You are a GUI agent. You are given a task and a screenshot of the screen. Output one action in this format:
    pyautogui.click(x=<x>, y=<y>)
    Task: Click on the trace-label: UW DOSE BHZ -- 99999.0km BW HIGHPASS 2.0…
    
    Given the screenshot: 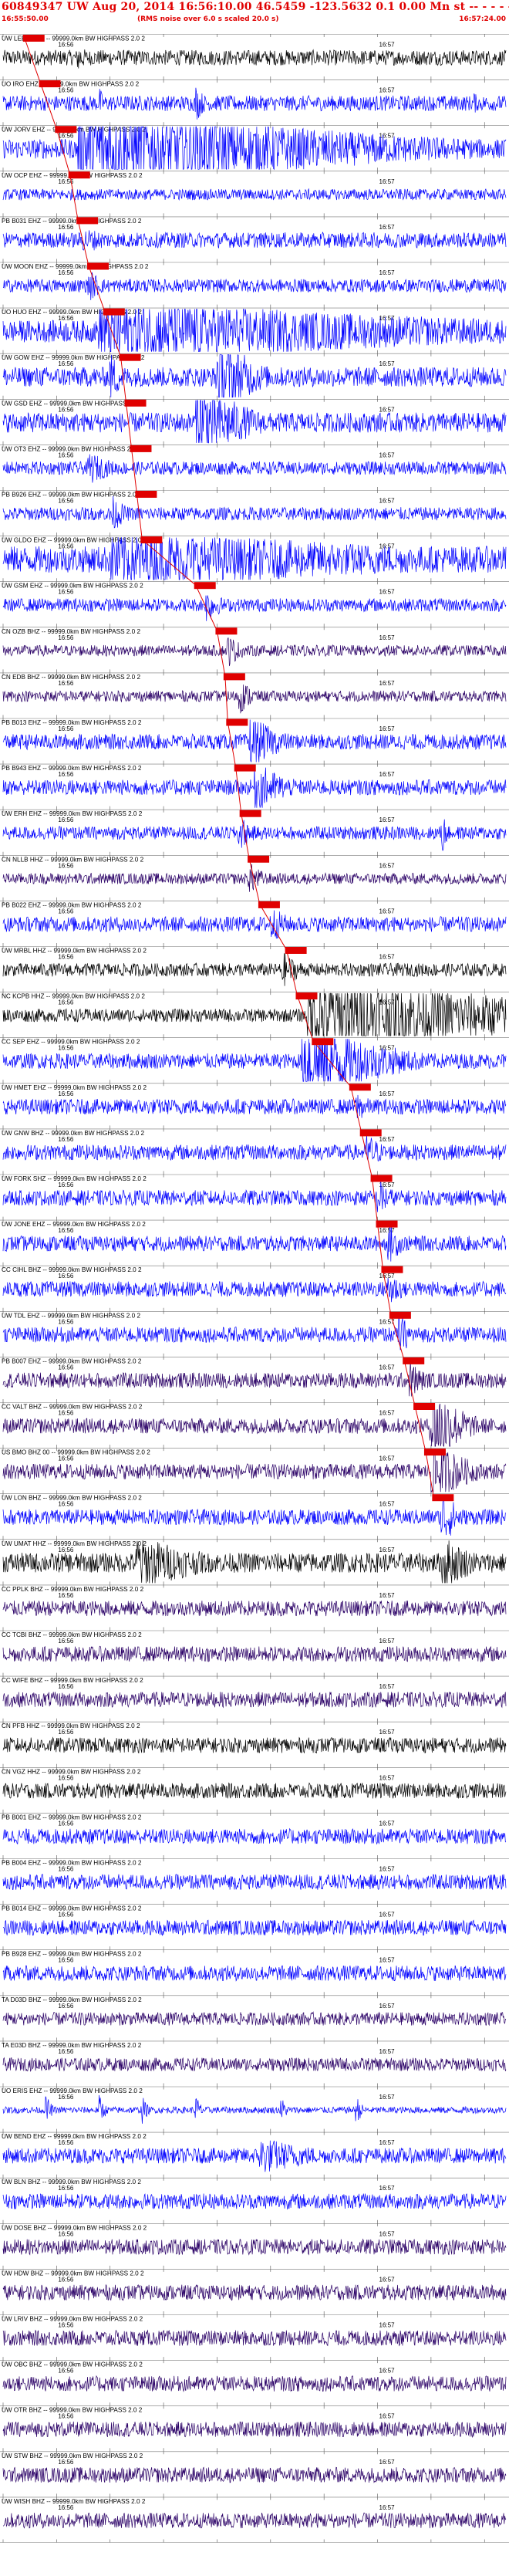 What is the action you would take?
    pyautogui.click(x=74, y=2227)
    